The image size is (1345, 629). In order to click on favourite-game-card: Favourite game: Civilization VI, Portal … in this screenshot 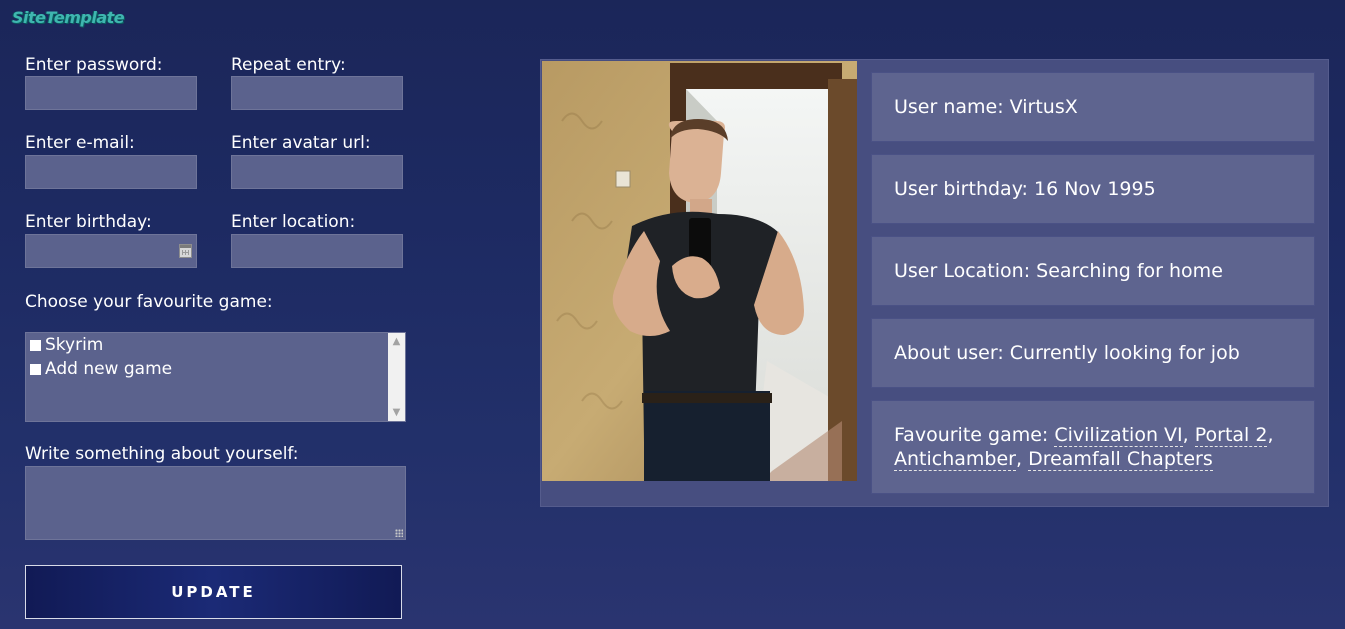, I will do `click(1093, 447)`.